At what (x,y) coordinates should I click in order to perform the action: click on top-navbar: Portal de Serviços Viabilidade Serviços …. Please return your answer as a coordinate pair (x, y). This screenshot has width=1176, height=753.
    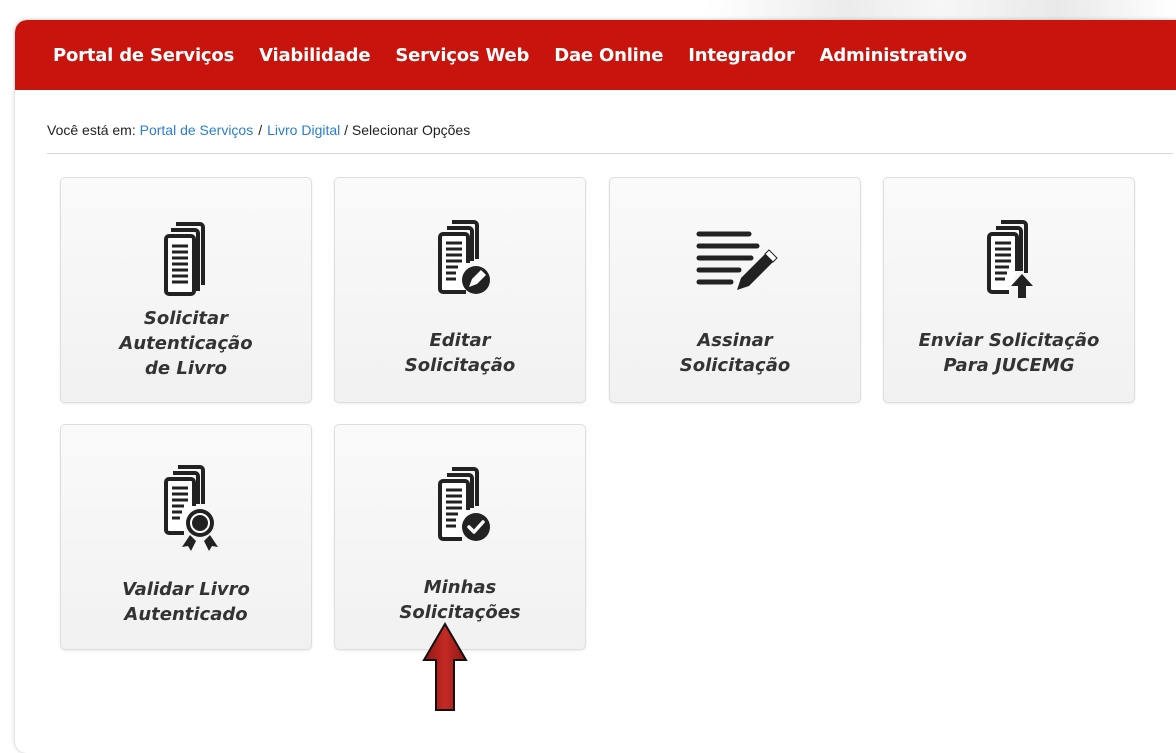
    Looking at the image, I should click on (595, 55).